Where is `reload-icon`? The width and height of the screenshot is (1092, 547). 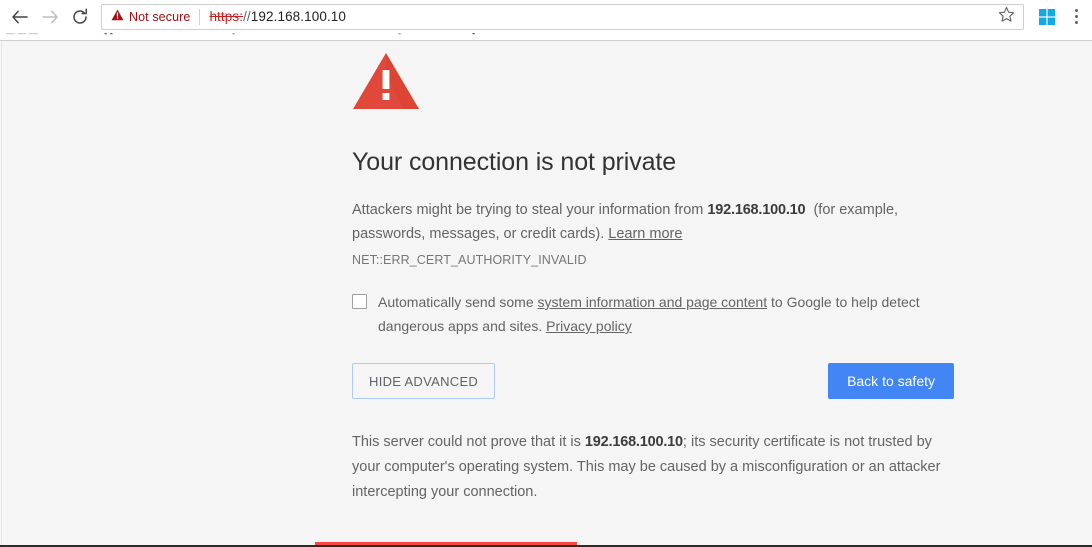 reload-icon is located at coordinates (80, 17).